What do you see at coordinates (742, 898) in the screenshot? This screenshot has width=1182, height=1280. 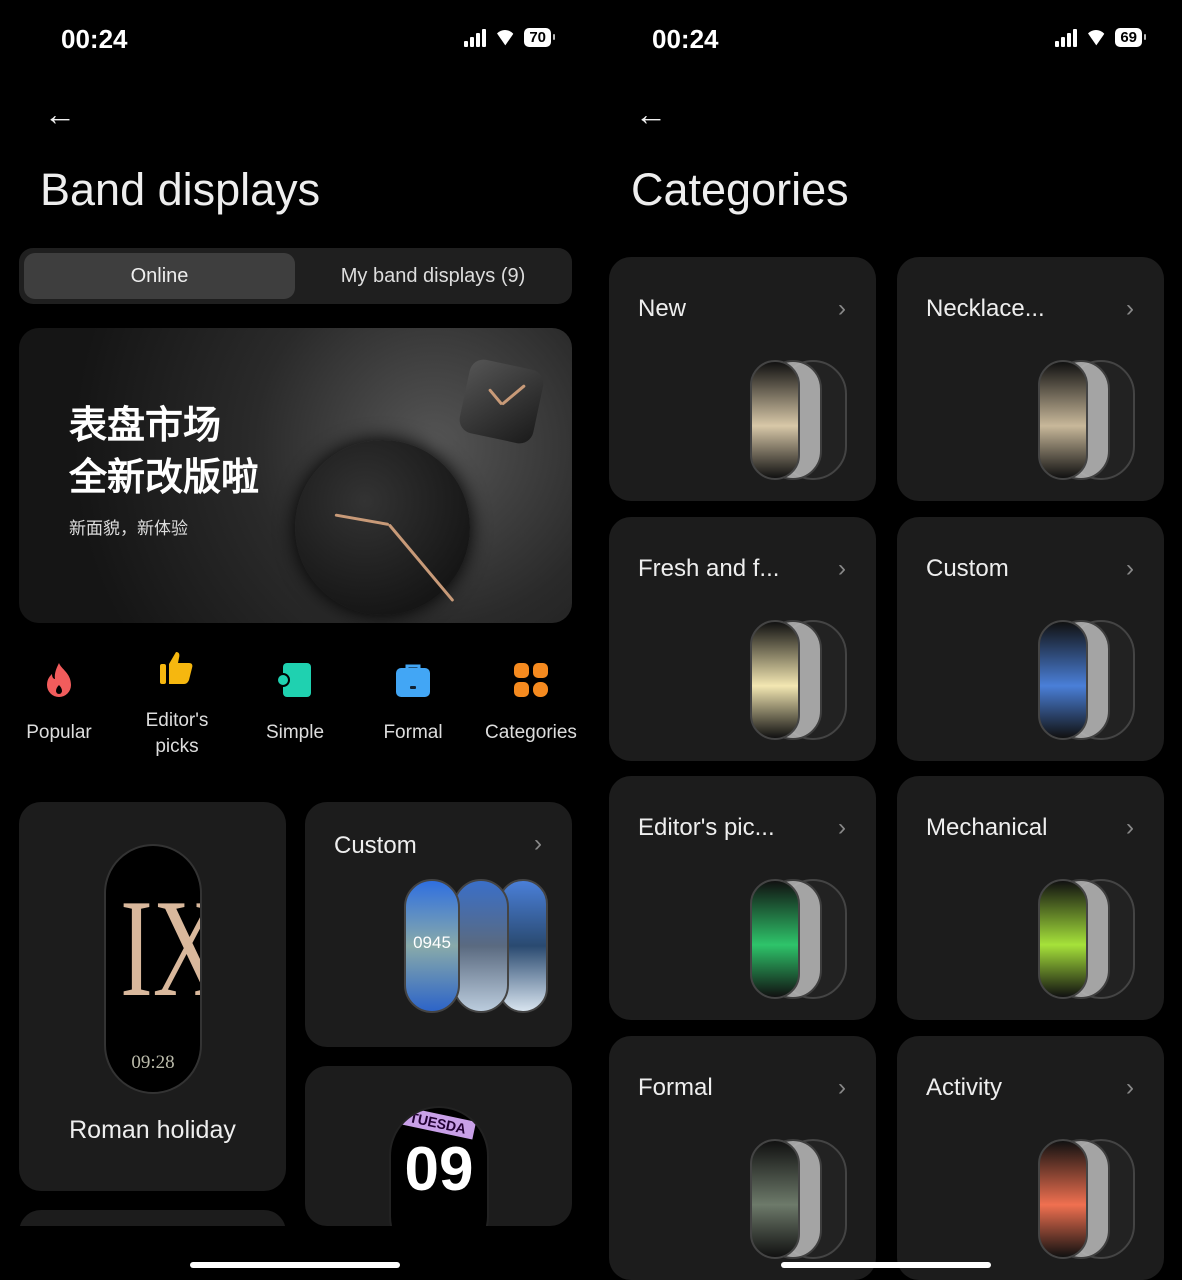 I see `category-card: Editor's pic... ›` at bounding box center [742, 898].